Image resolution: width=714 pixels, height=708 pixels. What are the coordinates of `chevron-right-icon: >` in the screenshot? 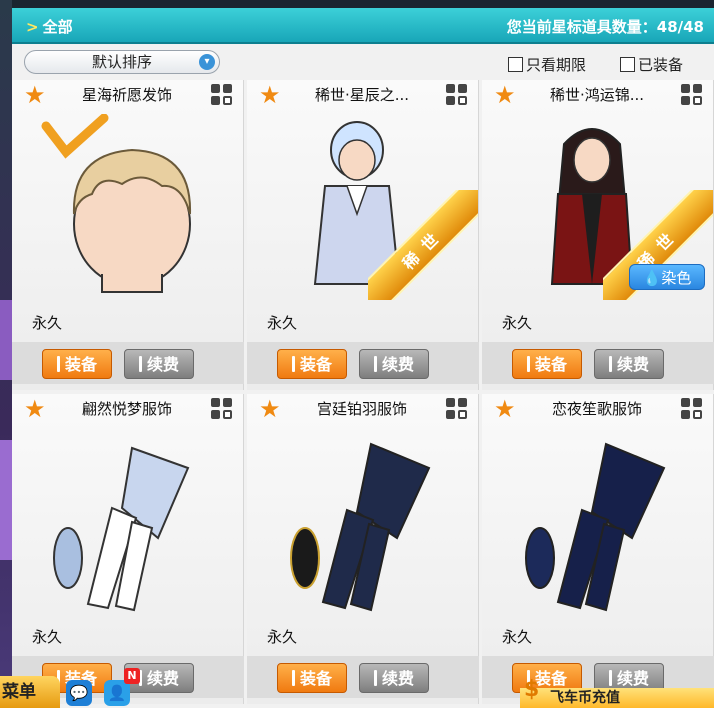 It's located at (32, 27).